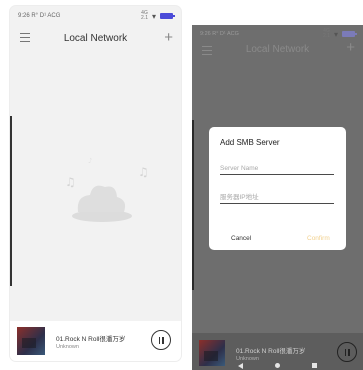 The width and height of the screenshot is (363, 370). I want to click on server-name-input: Server Name, so click(277, 170).